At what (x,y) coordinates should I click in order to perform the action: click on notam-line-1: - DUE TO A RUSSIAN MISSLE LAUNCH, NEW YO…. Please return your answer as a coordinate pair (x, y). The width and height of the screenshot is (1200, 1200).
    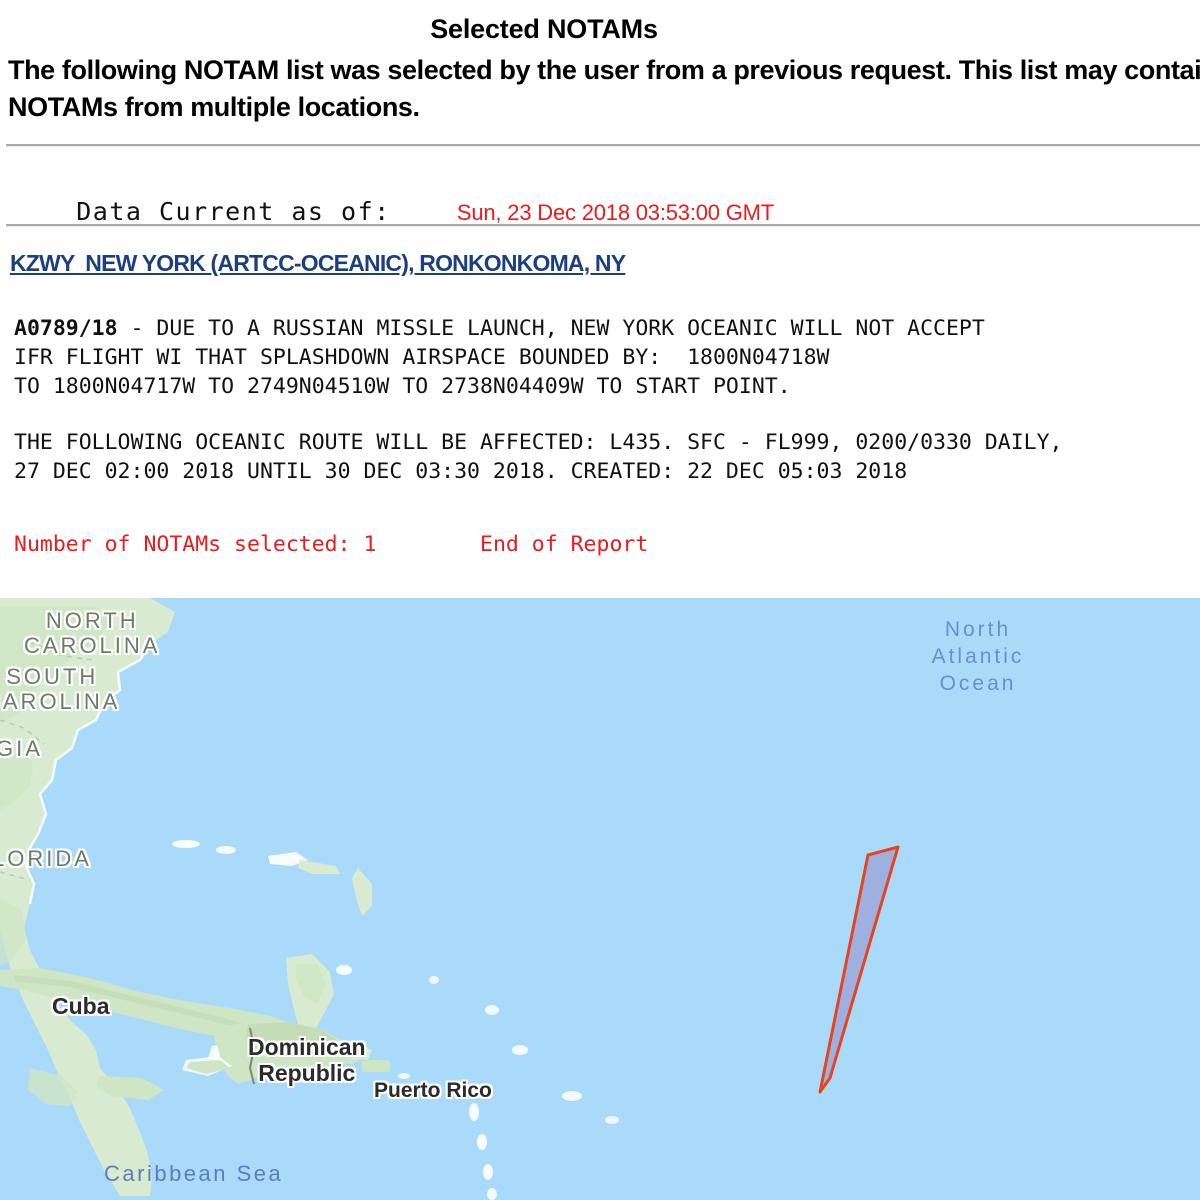
    Looking at the image, I should click on (551, 328).